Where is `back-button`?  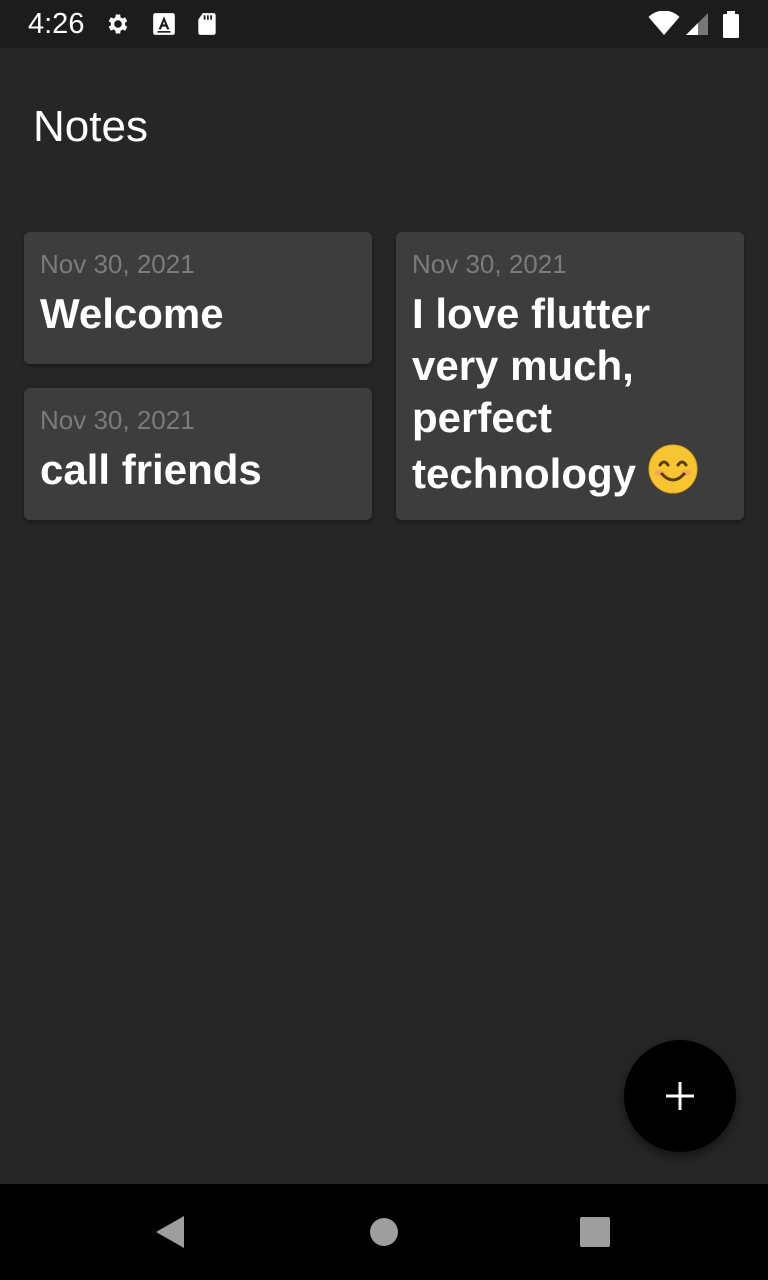
back-button is located at coordinates (170, 1232).